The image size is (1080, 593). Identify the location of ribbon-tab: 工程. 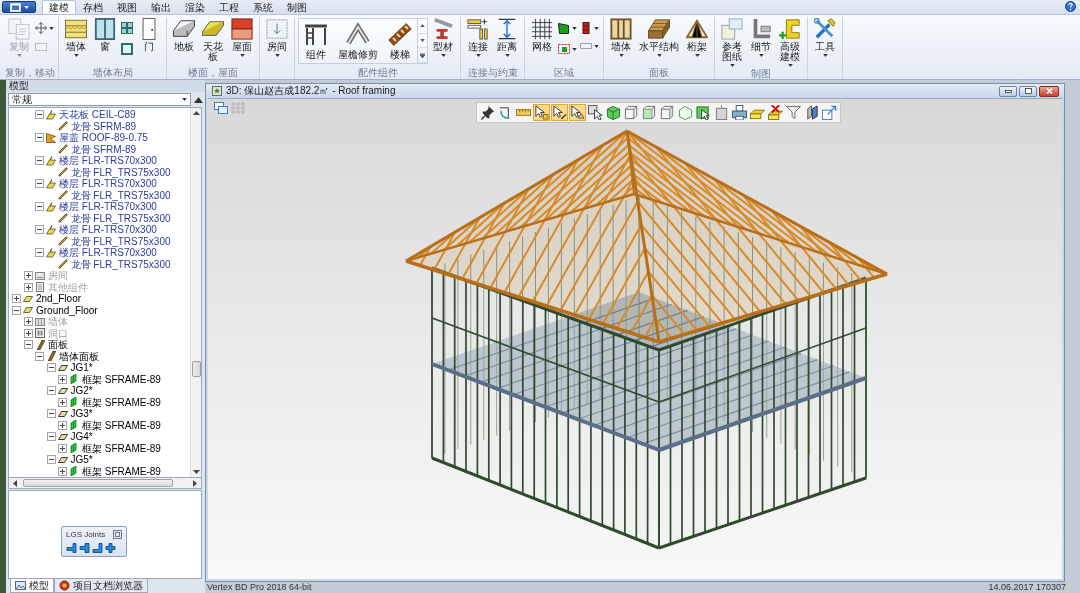
(229, 7).